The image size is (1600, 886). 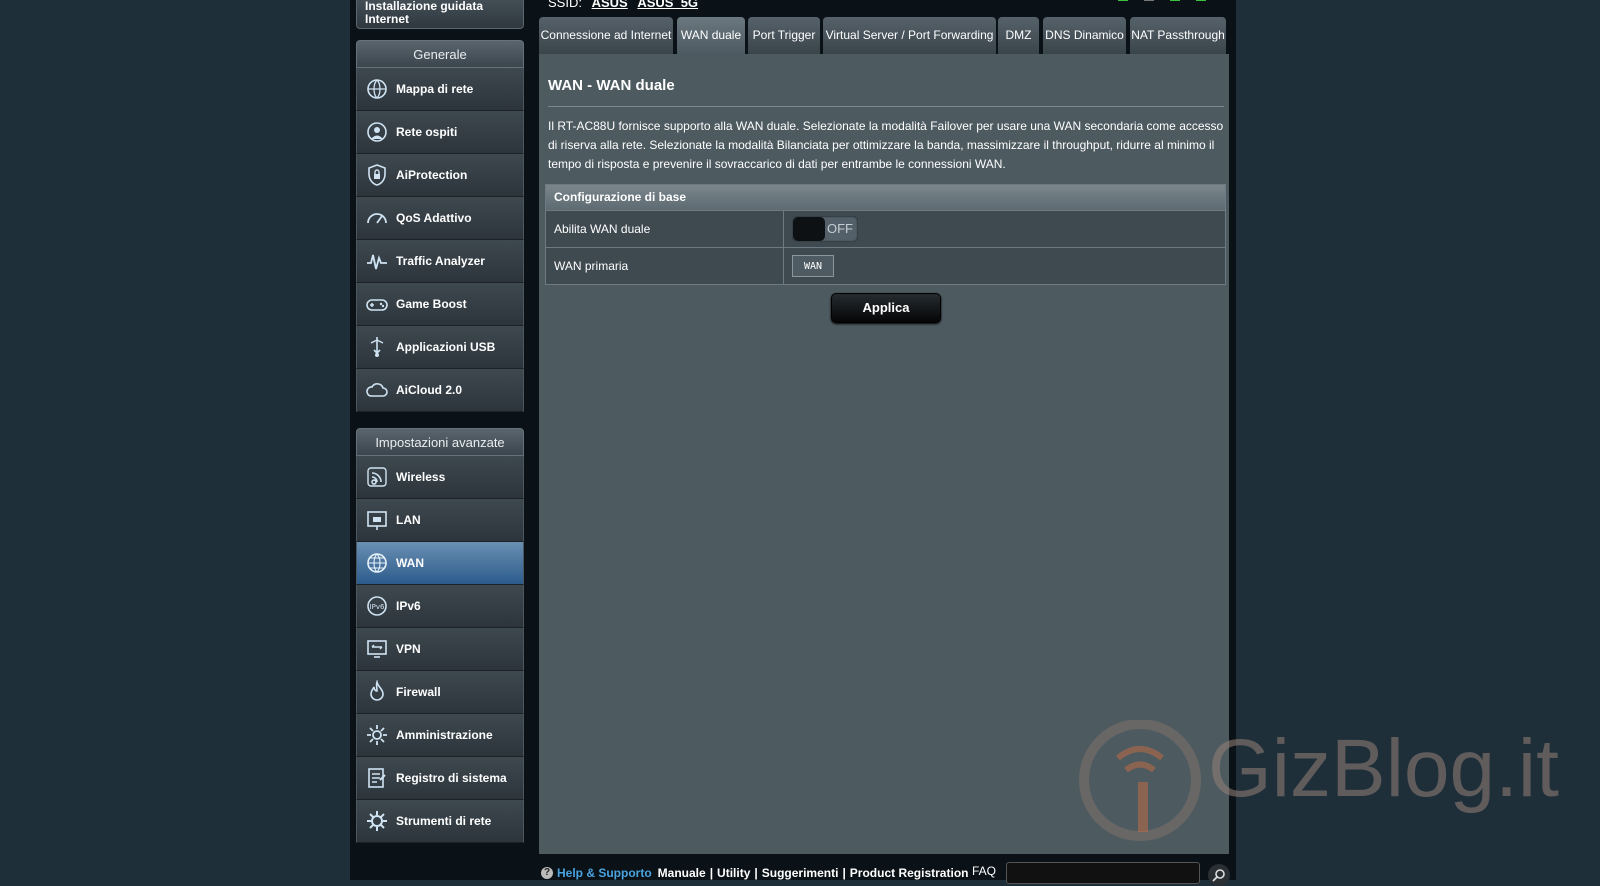 What do you see at coordinates (813, 266) in the screenshot?
I see `primary-wan-select: WAN` at bounding box center [813, 266].